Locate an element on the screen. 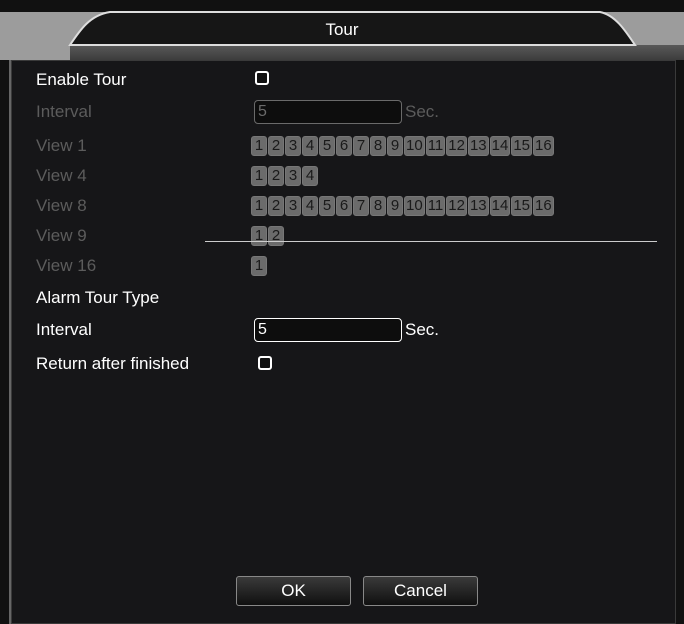 This screenshot has width=684, height=624. view-4-label: View 4 is located at coordinates (61, 175).